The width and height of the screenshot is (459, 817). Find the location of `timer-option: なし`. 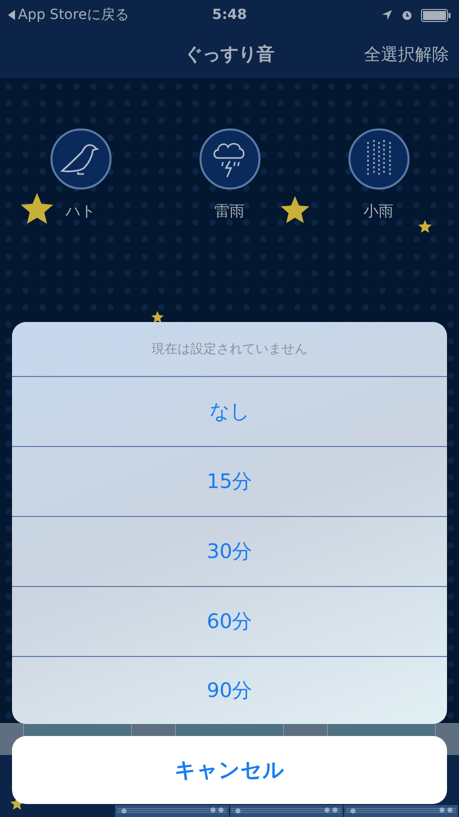

timer-option: なし is located at coordinates (229, 412).